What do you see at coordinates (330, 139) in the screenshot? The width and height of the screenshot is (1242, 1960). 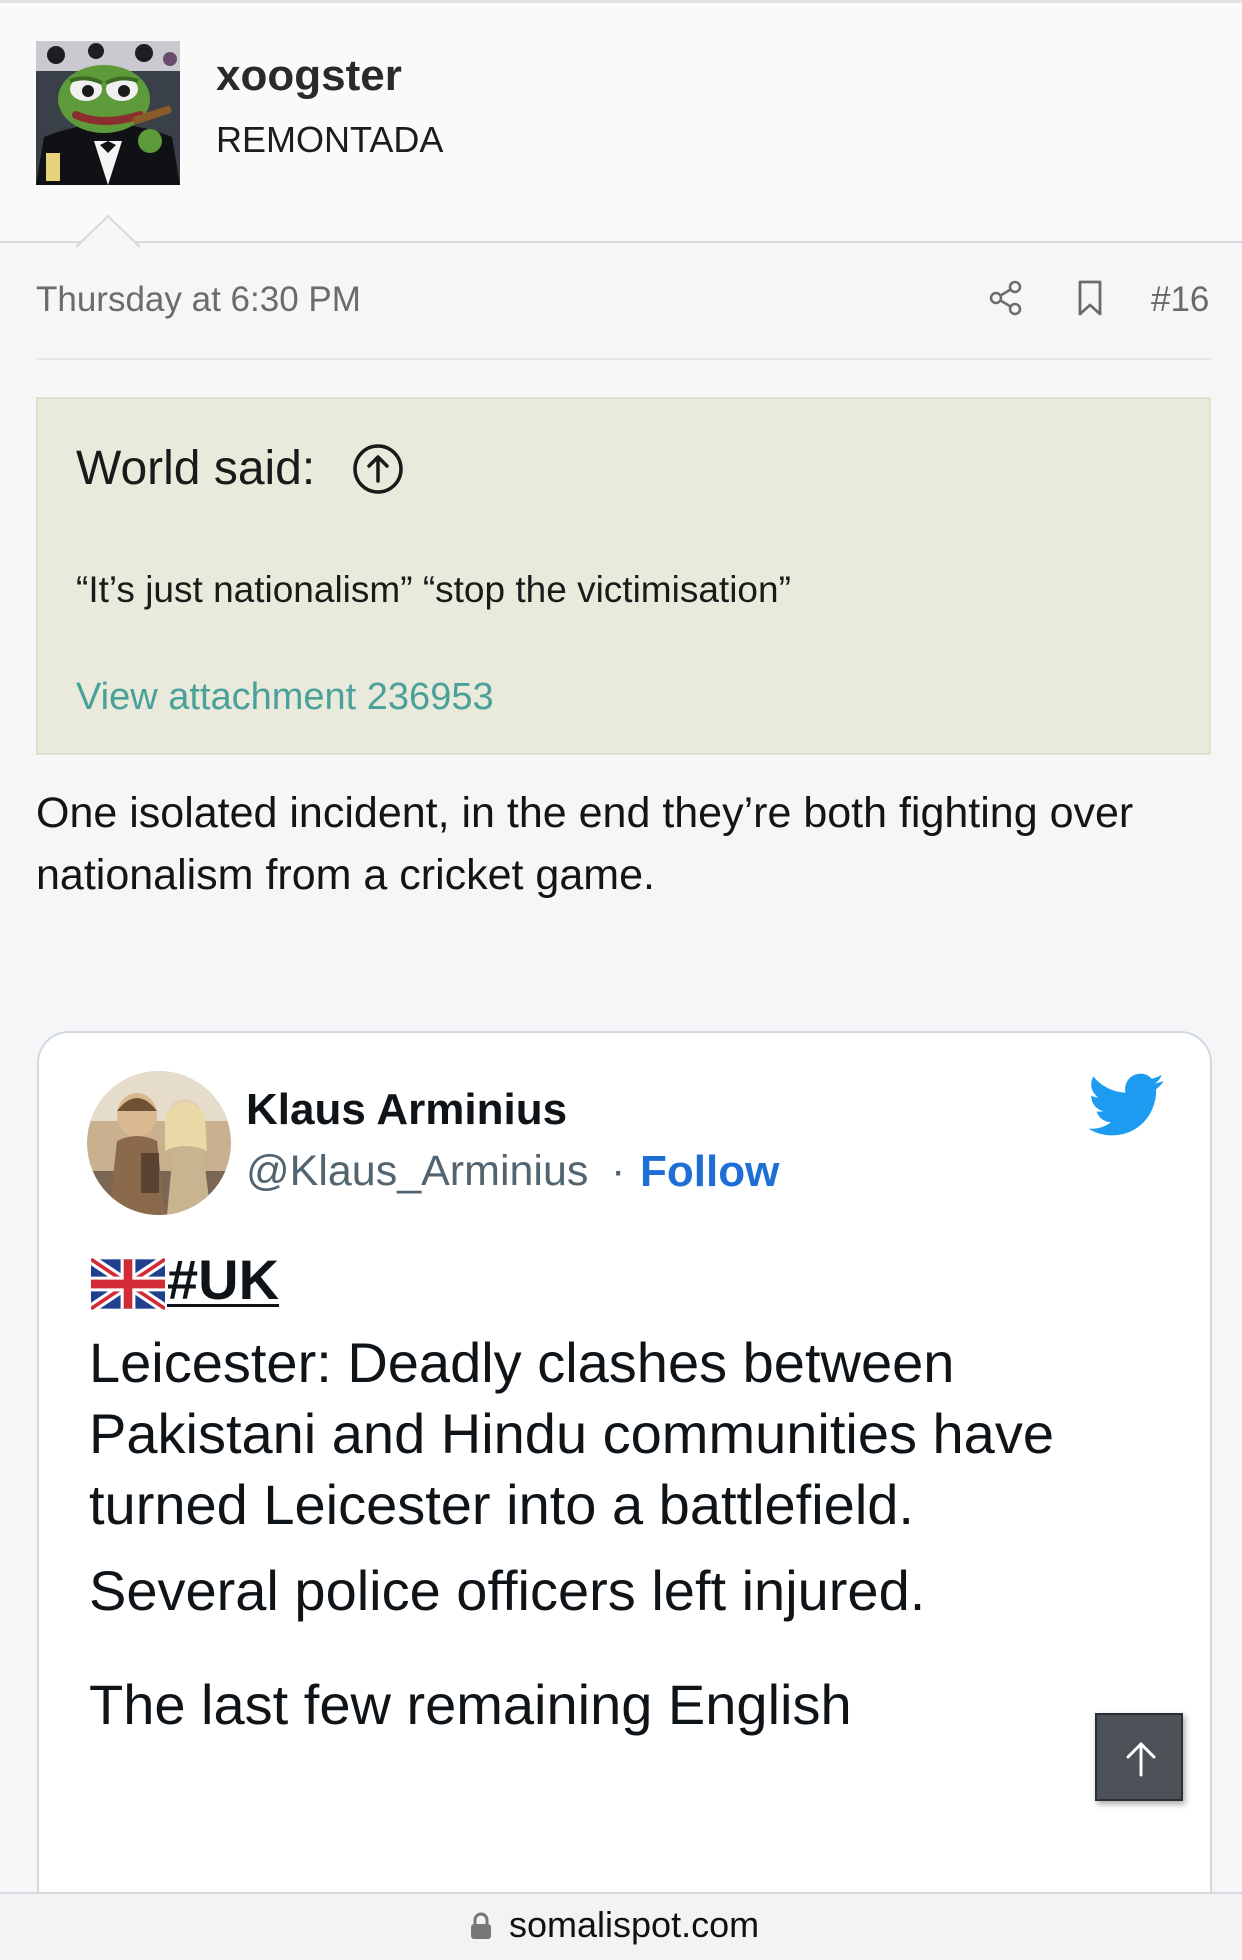 I see `user-title: REMONTADA` at bounding box center [330, 139].